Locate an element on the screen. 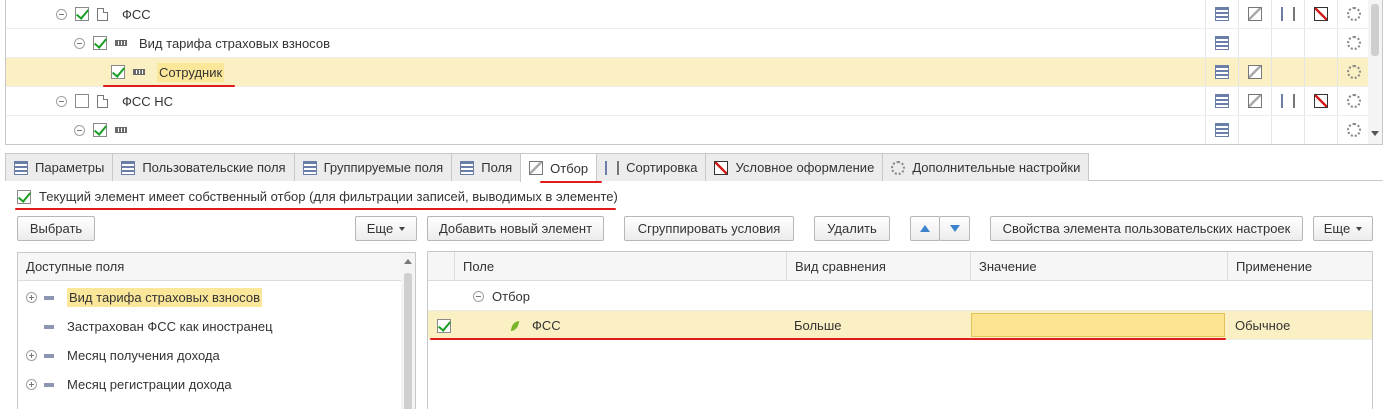 This screenshot has width=1392, height=409. move-down-button is located at coordinates (954, 228).